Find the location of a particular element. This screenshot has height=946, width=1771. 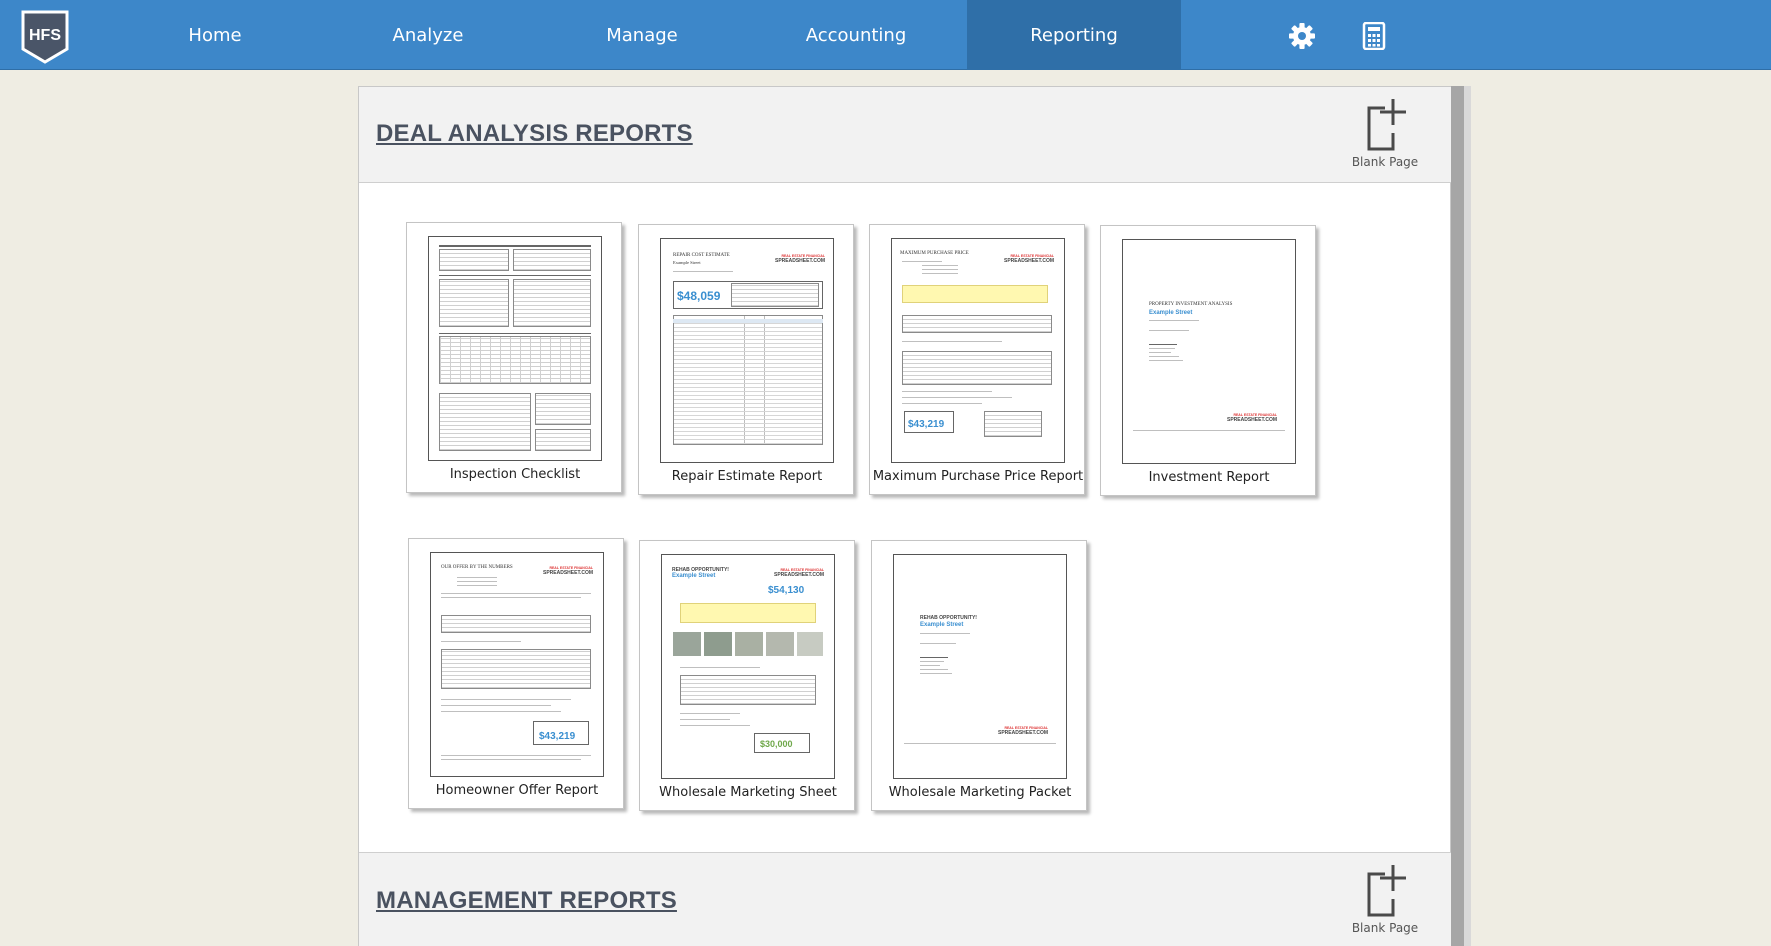

calculator-icon is located at coordinates (1376, 36).